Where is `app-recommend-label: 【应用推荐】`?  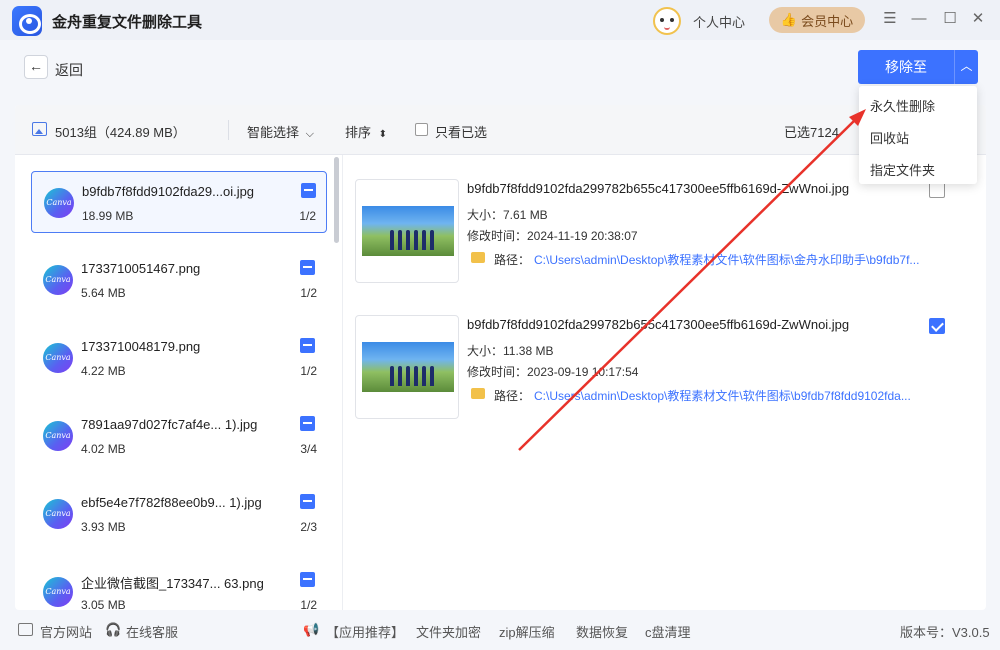 app-recommend-label: 【应用推荐】 is located at coordinates (365, 632).